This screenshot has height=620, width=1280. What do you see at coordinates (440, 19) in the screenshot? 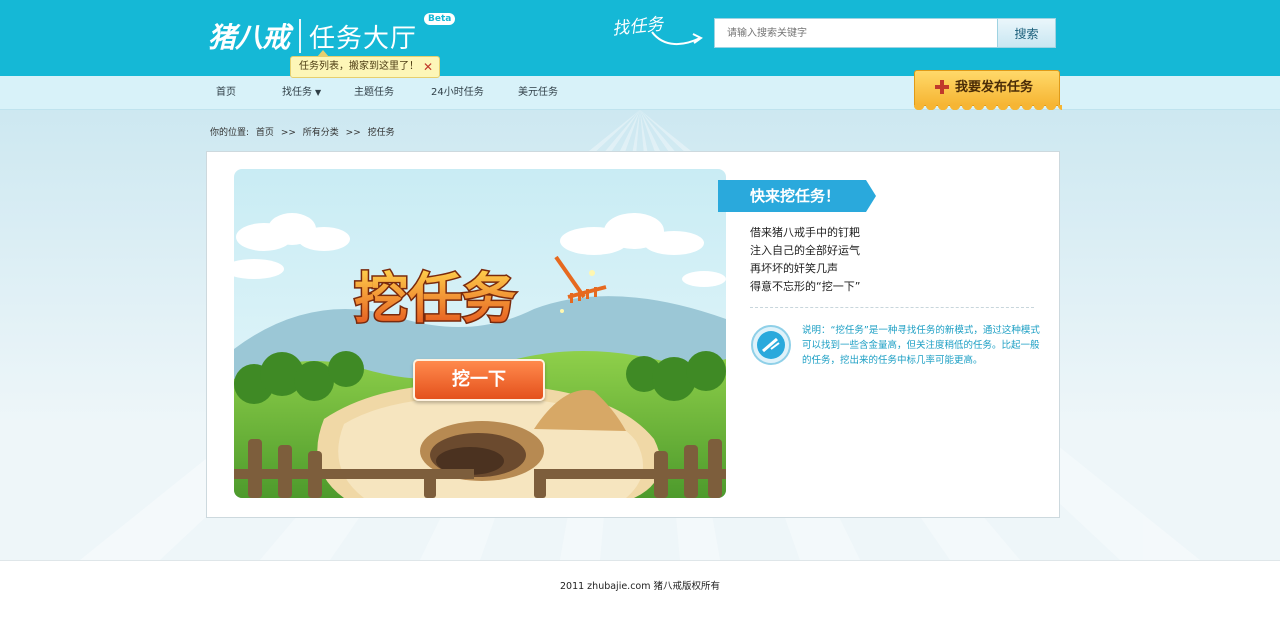
I see `beta-badge: Beta` at bounding box center [440, 19].